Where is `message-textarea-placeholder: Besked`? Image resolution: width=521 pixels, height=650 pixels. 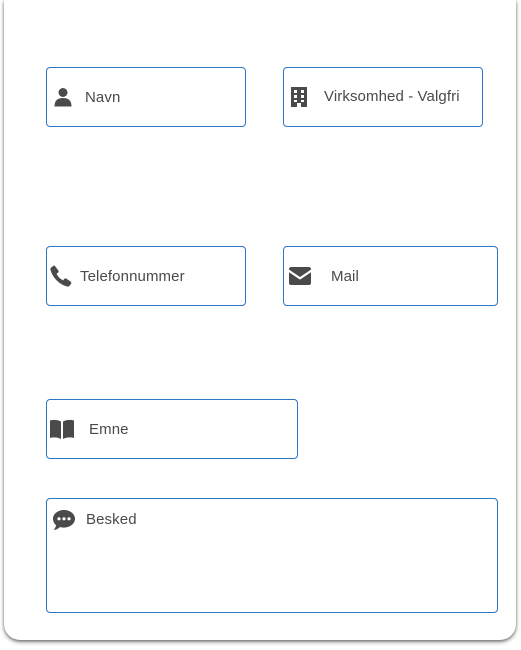
message-textarea-placeholder: Besked is located at coordinates (111, 519).